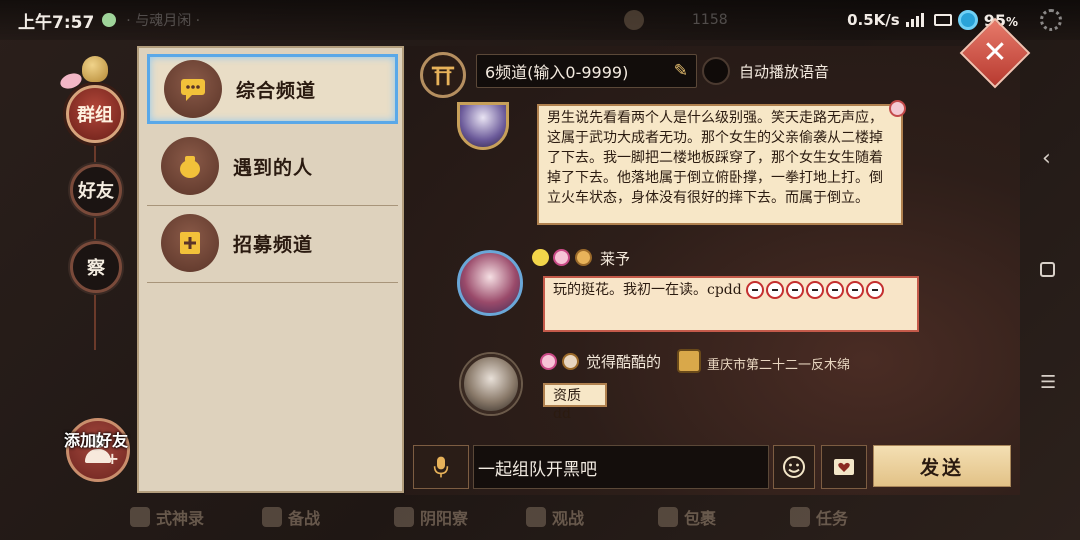 This screenshot has height=540, width=1080. What do you see at coordinates (689, 361) in the screenshot?
I see `samurai-helmet-icon` at bounding box center [689, 361].